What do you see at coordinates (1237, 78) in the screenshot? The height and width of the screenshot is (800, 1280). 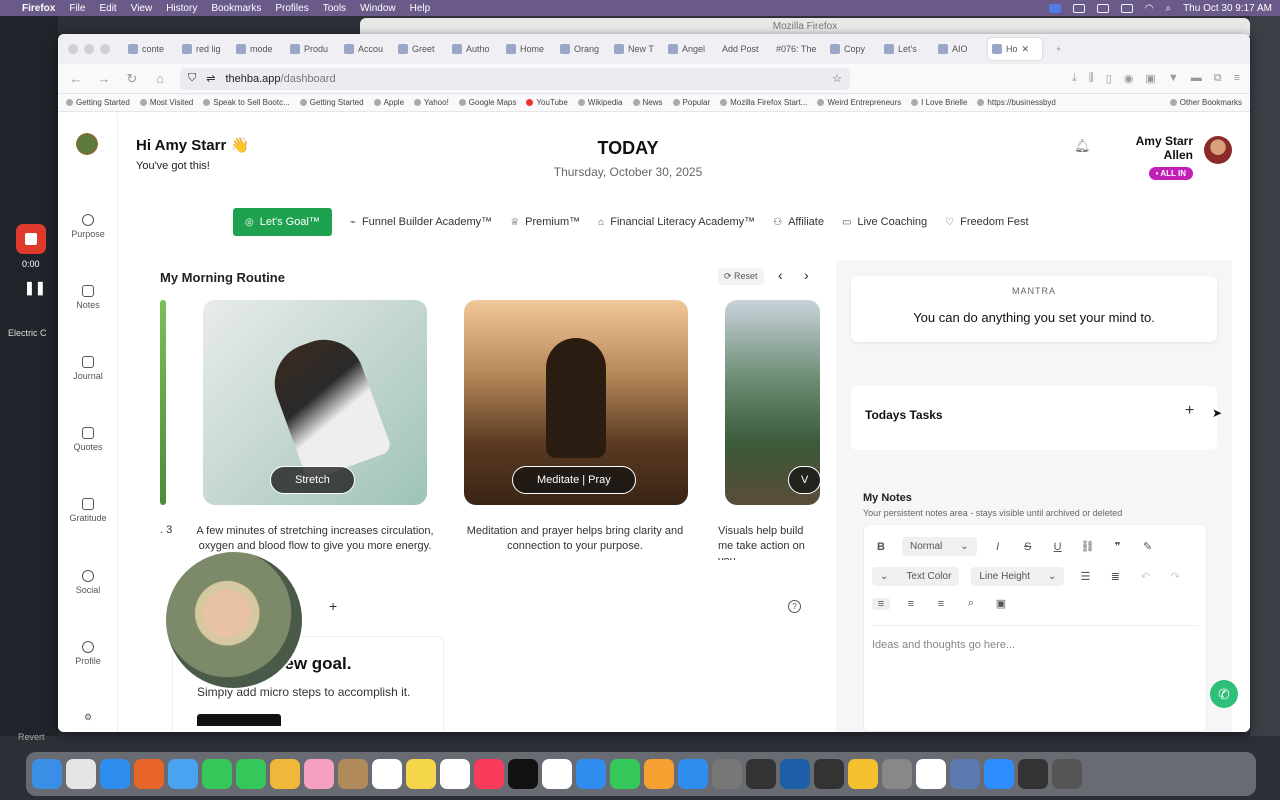 I see `menu-icon: ≡` at bounding box center [1237, 78].